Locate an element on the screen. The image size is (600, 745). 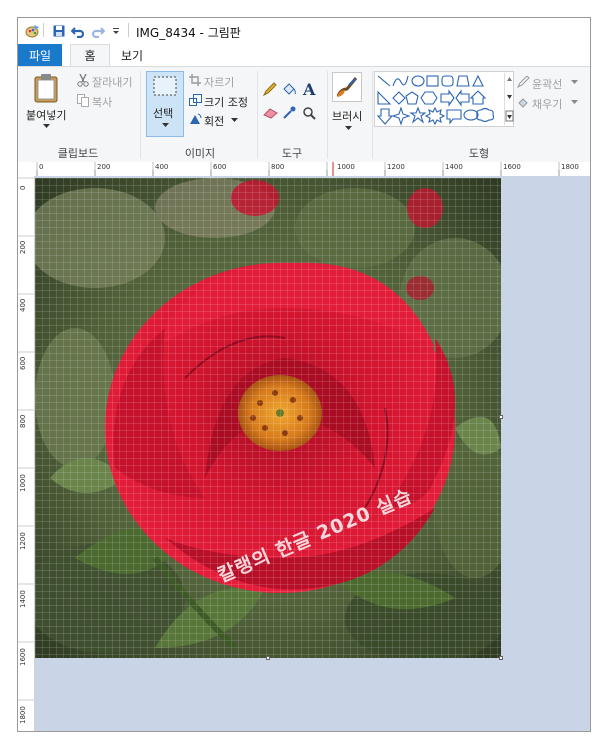
fill-icon is located at coordinates (523, 102).